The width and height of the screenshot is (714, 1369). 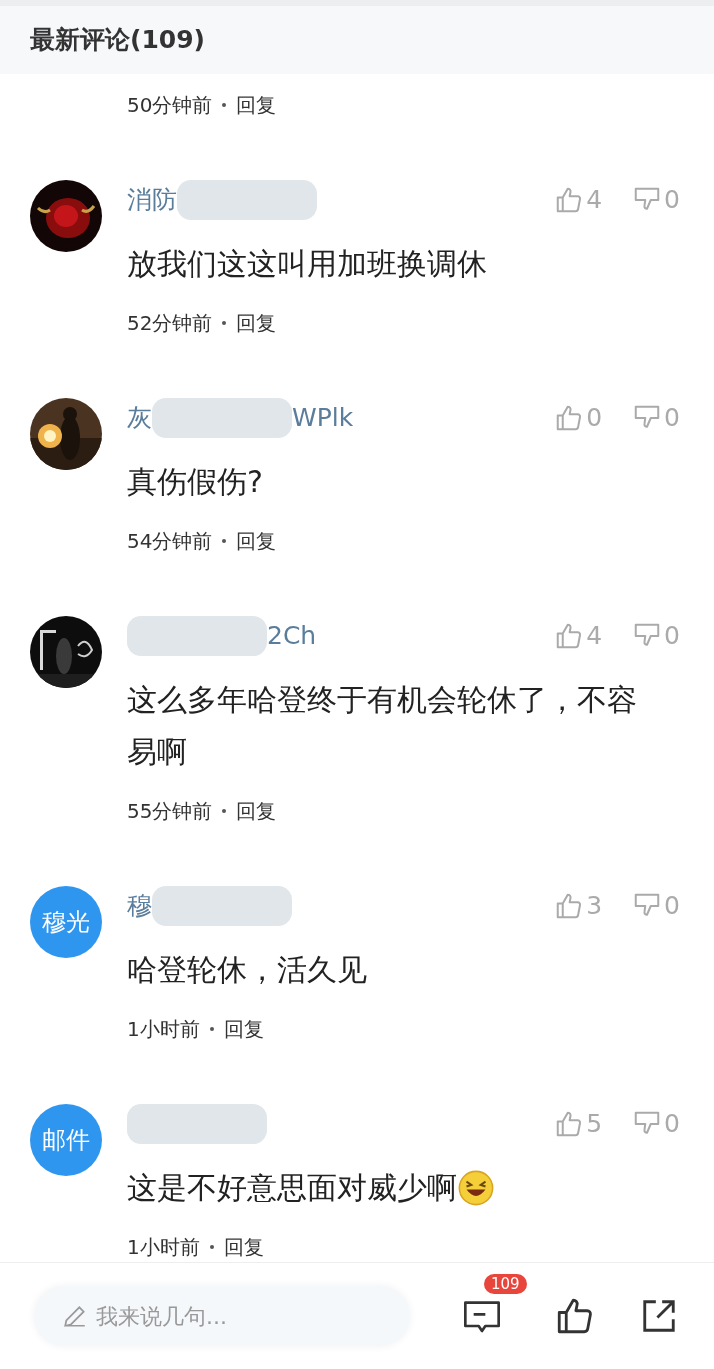 I want to click on user-name: 灰, so click(x=139, y=418).